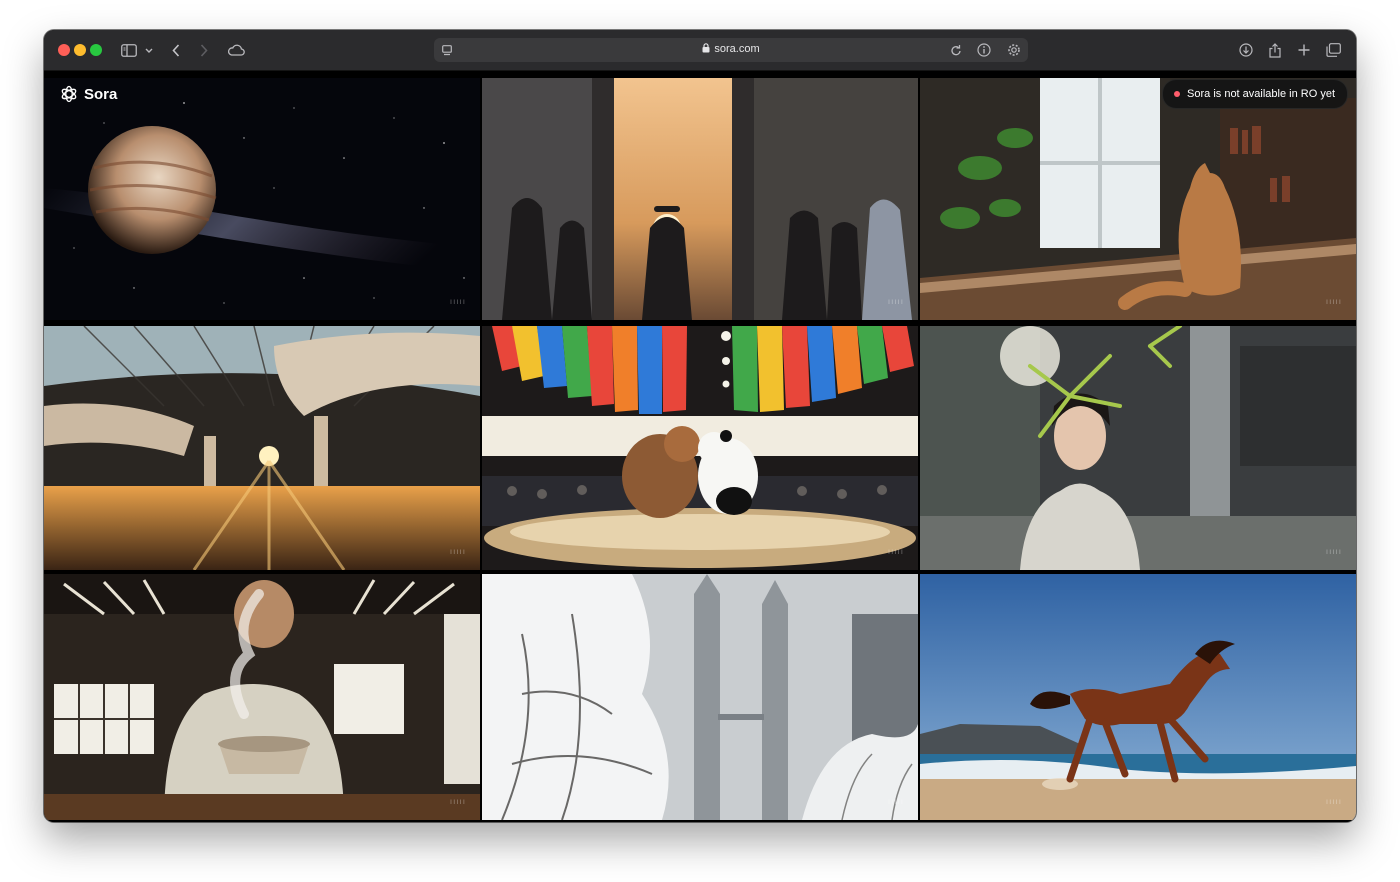 The image size is (1400, 882). I want to click on atrium-thumbnail, so click(262, 448).